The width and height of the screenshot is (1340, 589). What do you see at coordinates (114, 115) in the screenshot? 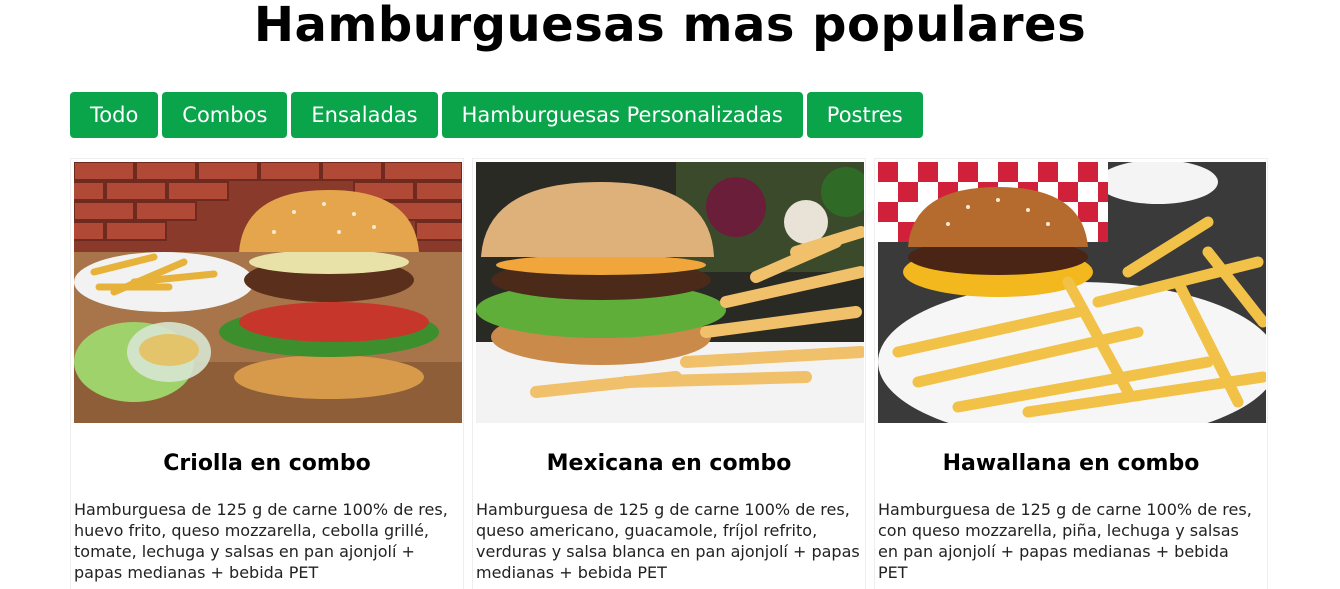
I see `filter-button-todo: Todo` at bounding box center [114, 115].